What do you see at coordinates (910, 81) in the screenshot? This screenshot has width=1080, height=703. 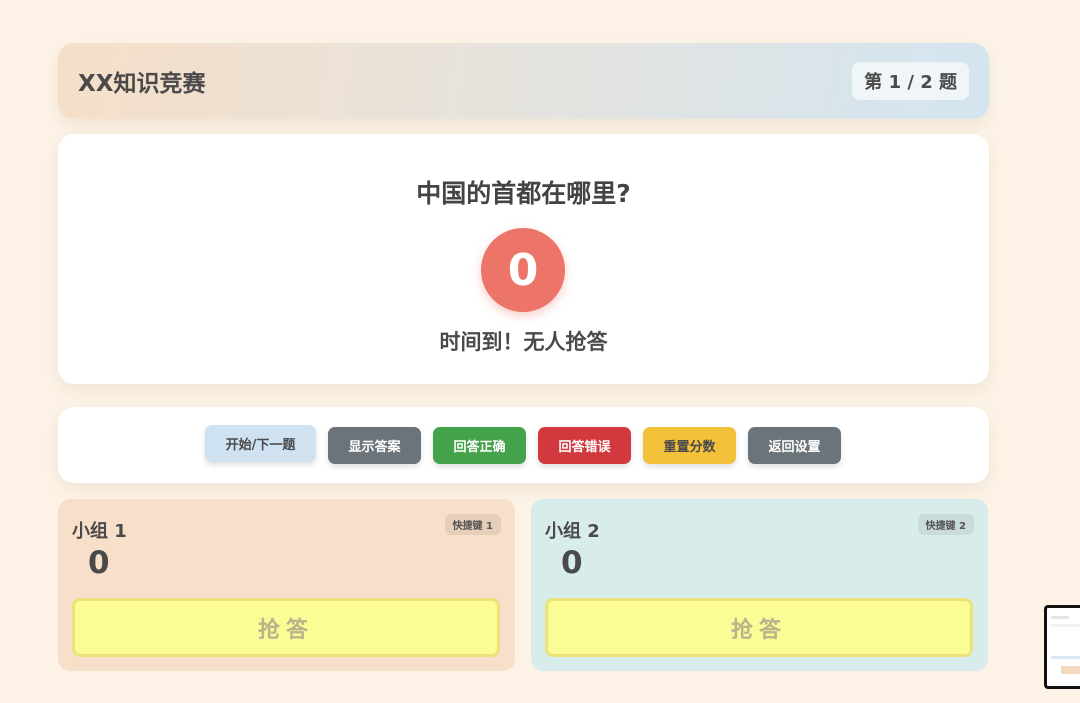 I see `question-progress-badge: 第 1 / 2 题` at bounding box center [910, 81].